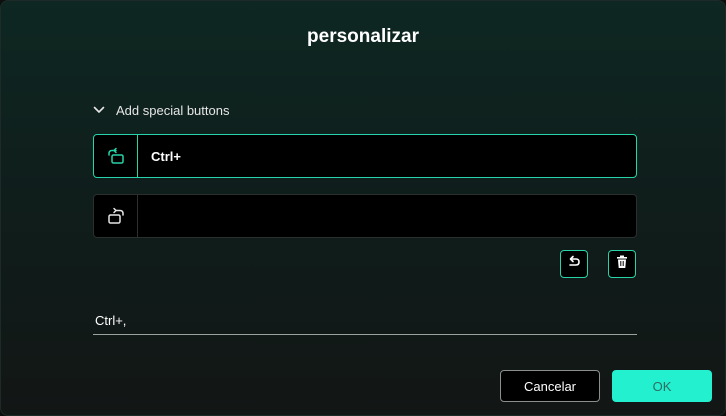  I want to click on rotate-cw-screen-icon, so click(116, 216).